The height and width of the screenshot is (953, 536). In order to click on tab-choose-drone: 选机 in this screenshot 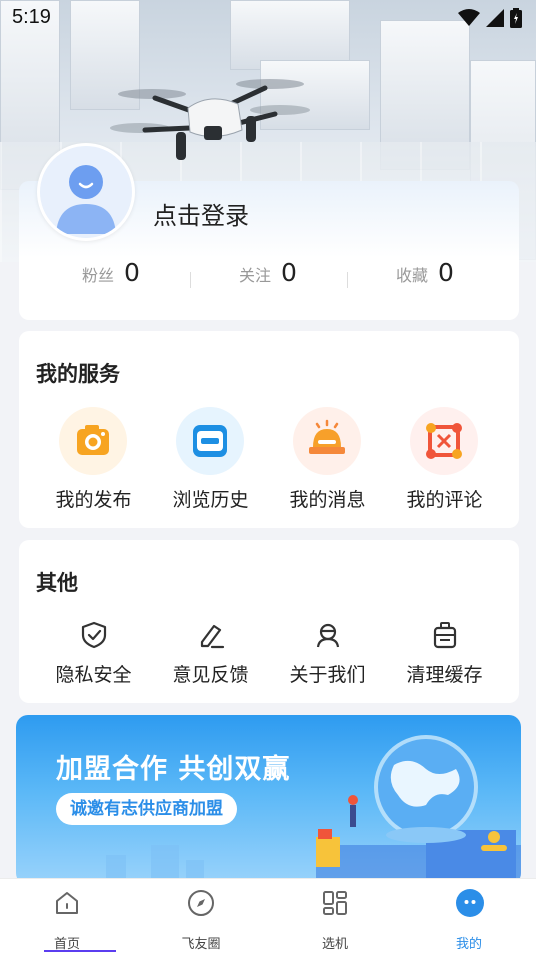, I will do `click(335, 916)`.